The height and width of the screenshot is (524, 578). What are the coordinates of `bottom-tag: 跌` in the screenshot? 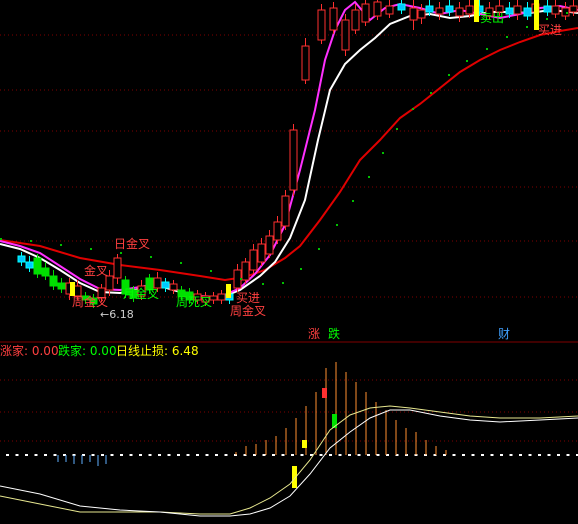 It's located at (334, 333).